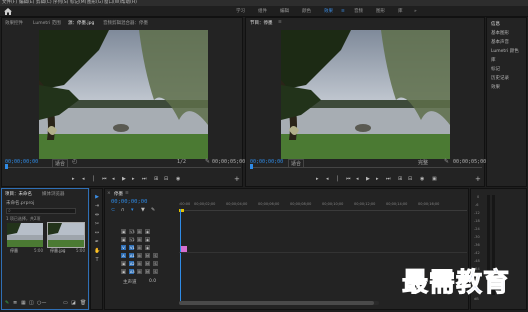  What do you see at coordinates (97, 260) in the screenshot?
I see `type-tool-icon: T` at bounding box center [97, 260].